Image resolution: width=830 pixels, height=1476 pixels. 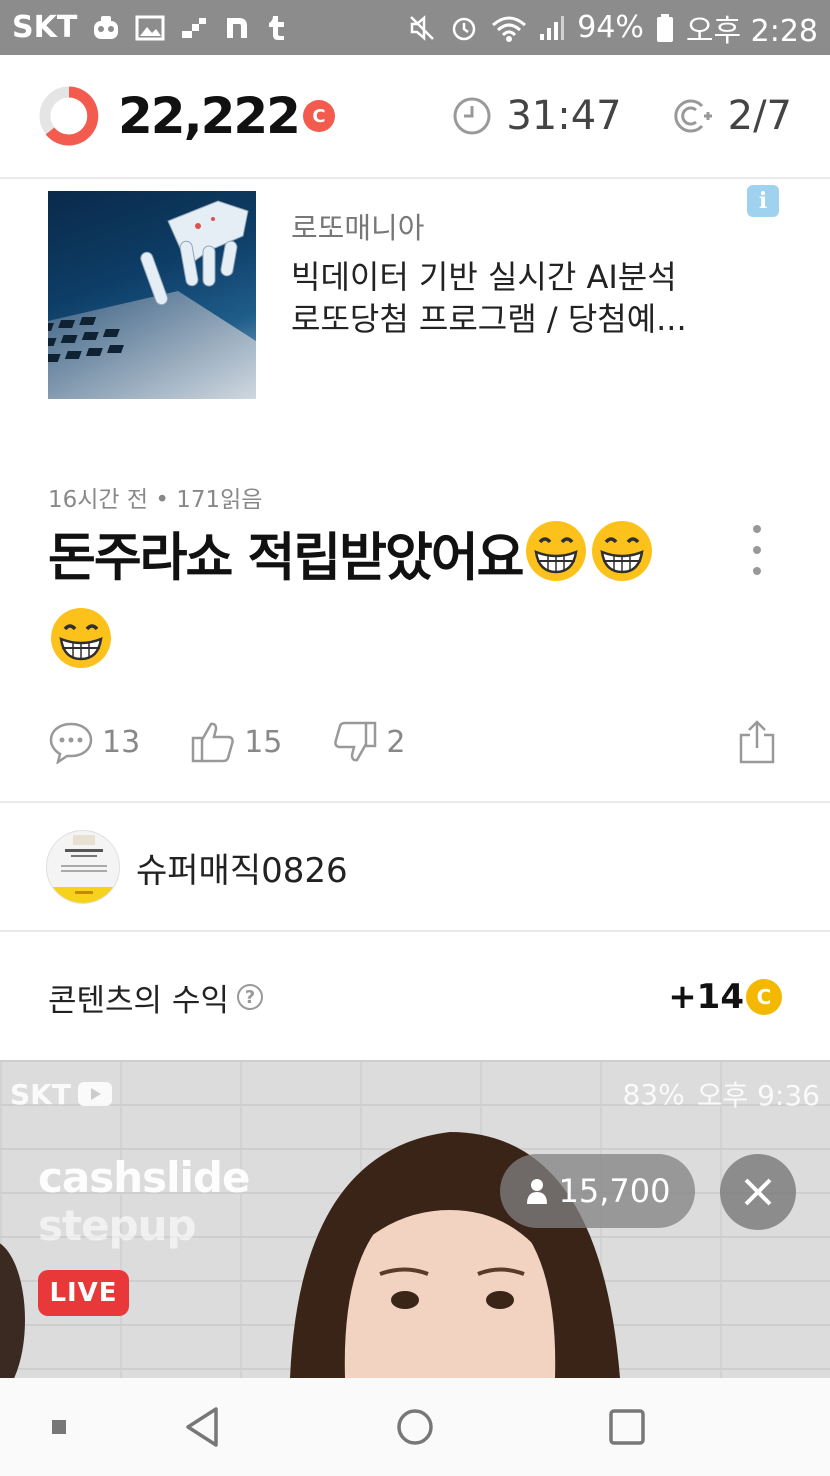 I want to click on earnings-label-group: 콘텐츠의 수익 ?, so click(x=155, y=997).